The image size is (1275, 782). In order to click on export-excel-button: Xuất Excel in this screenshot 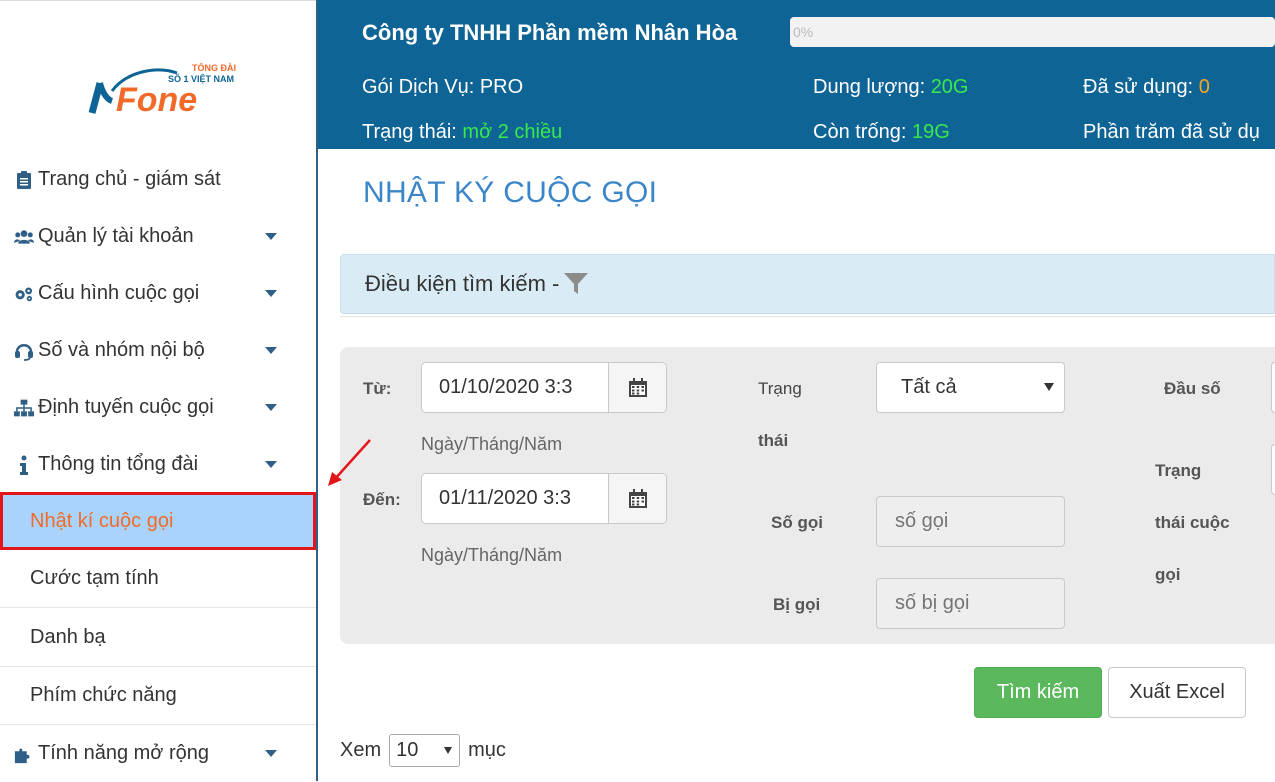, I will do `click(1177, 692)`.